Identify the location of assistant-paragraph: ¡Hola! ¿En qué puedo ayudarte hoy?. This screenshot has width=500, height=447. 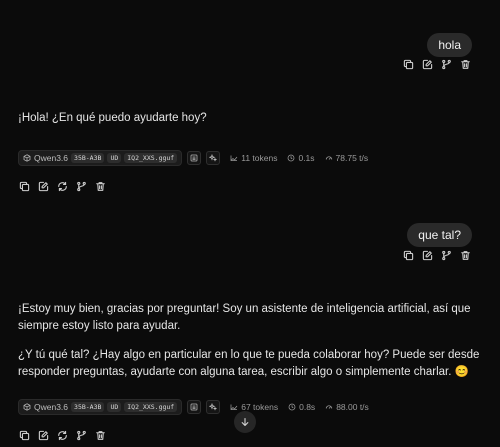
(112, 118).